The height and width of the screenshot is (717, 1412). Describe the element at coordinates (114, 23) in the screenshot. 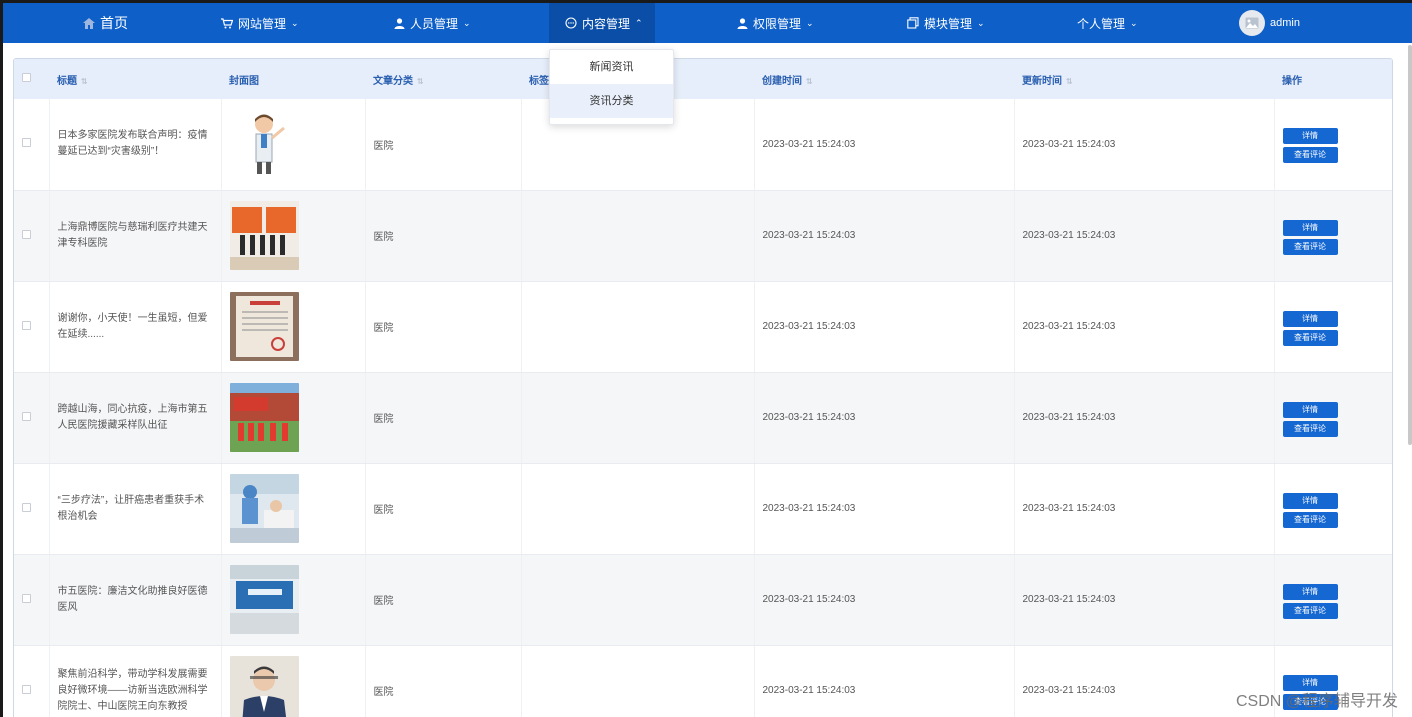

I see `nav-home-label: 首页` at that location.